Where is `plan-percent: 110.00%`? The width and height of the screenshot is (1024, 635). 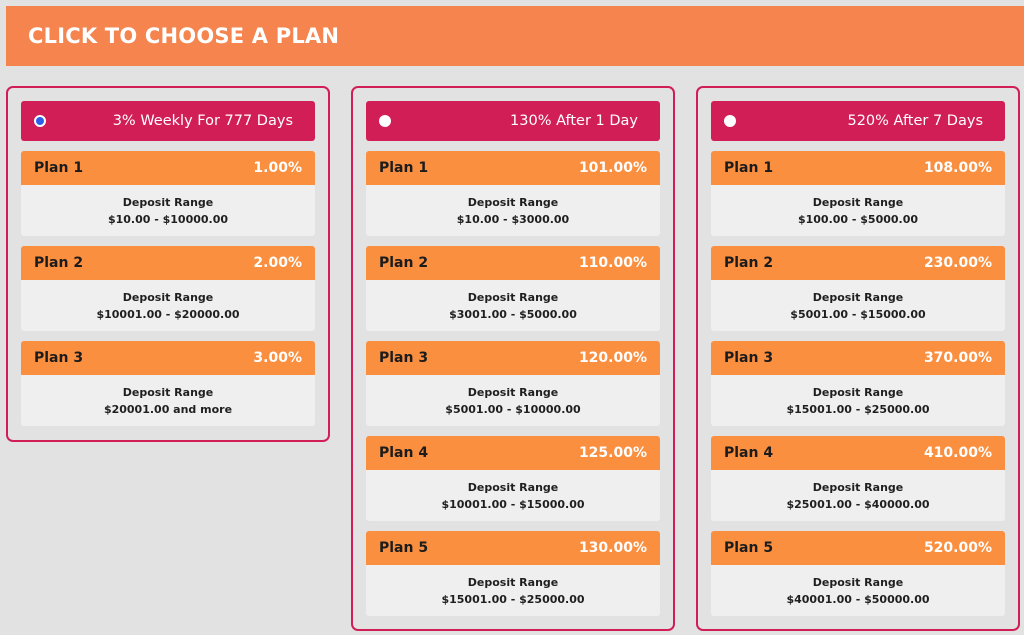 plan-percent: 110.00% is located at coordinates (612, 263).